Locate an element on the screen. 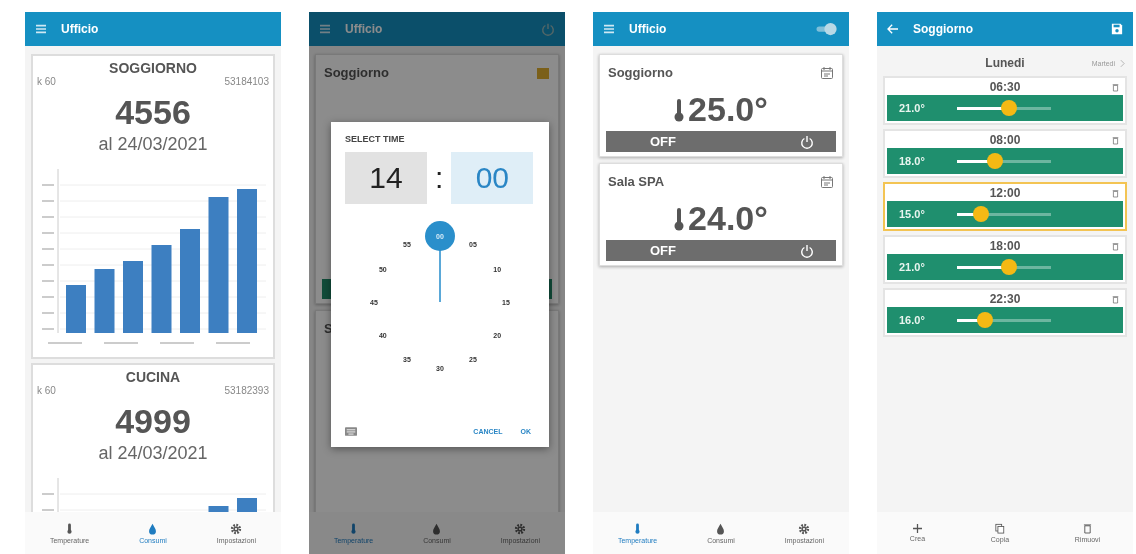  minute-field: 00 is located at coordinates (492, 178).